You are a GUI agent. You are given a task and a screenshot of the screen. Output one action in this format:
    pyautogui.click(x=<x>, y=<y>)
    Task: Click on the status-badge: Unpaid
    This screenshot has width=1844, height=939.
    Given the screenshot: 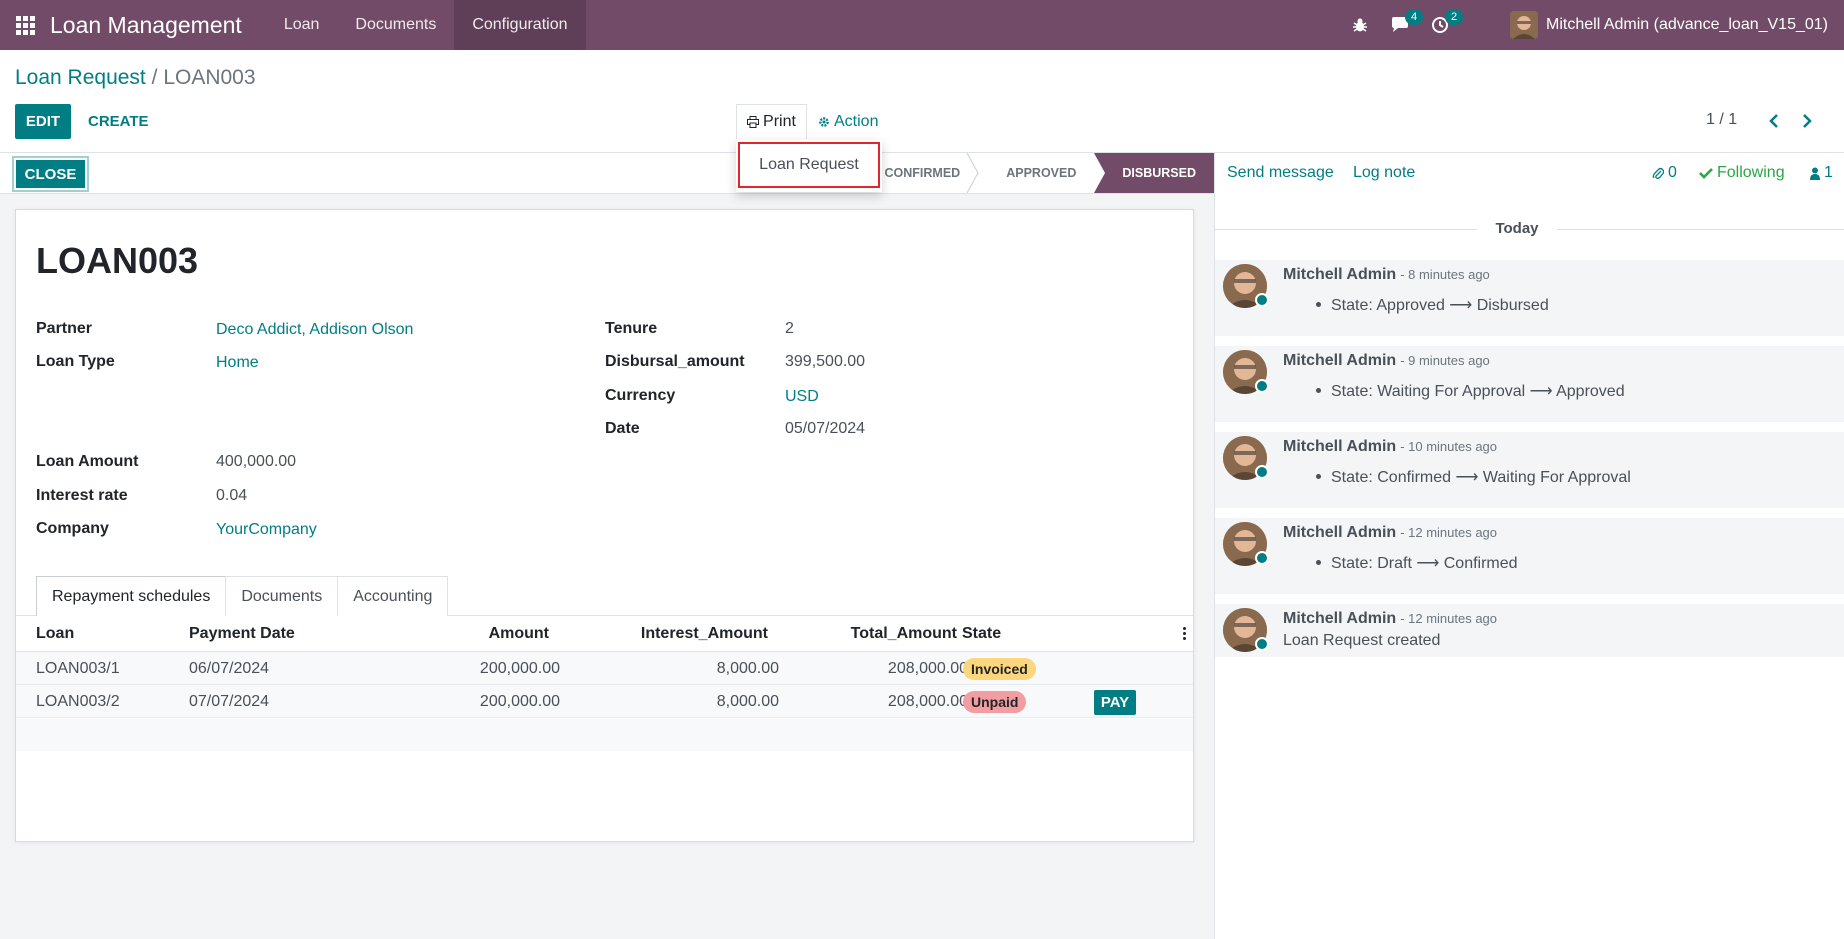 What is the action you would take?
    pyautogui.click(x=995, y=702)
    